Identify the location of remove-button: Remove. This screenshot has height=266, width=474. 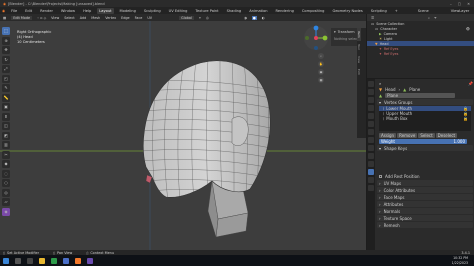
(407, 135).